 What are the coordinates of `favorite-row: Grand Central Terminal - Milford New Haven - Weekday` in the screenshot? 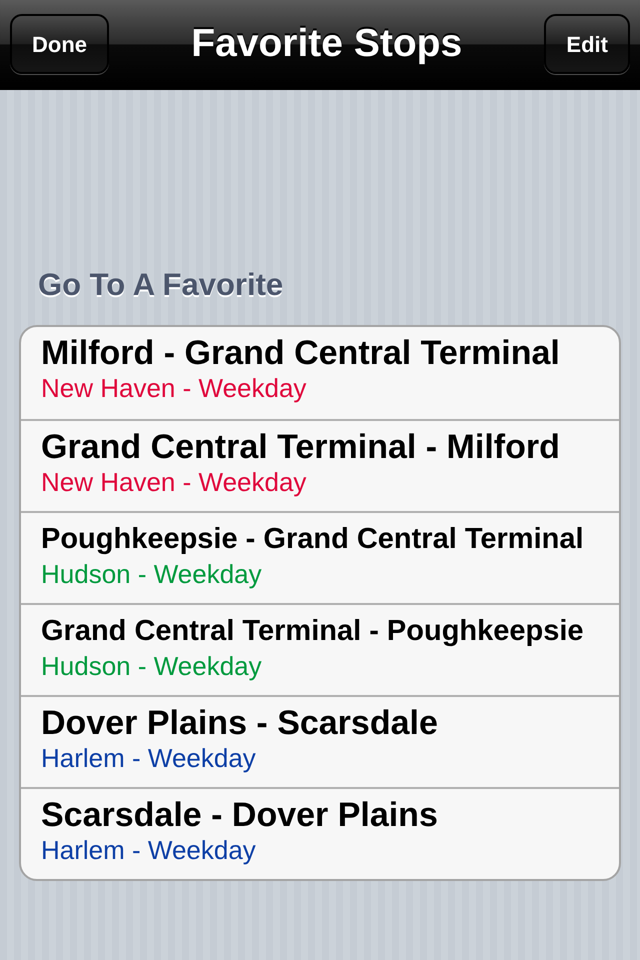 It's located at (320, 464).